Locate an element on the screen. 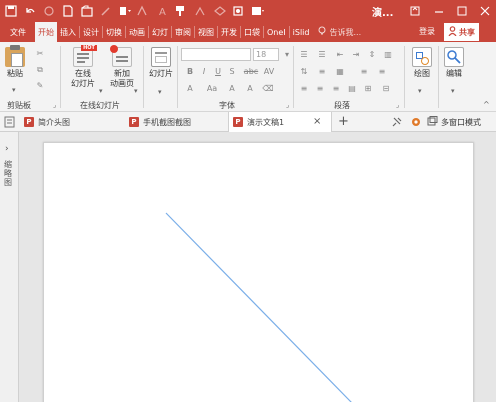 This screenshot has height=402, width=496. maximize-icon is located at coordinates (462, 11).